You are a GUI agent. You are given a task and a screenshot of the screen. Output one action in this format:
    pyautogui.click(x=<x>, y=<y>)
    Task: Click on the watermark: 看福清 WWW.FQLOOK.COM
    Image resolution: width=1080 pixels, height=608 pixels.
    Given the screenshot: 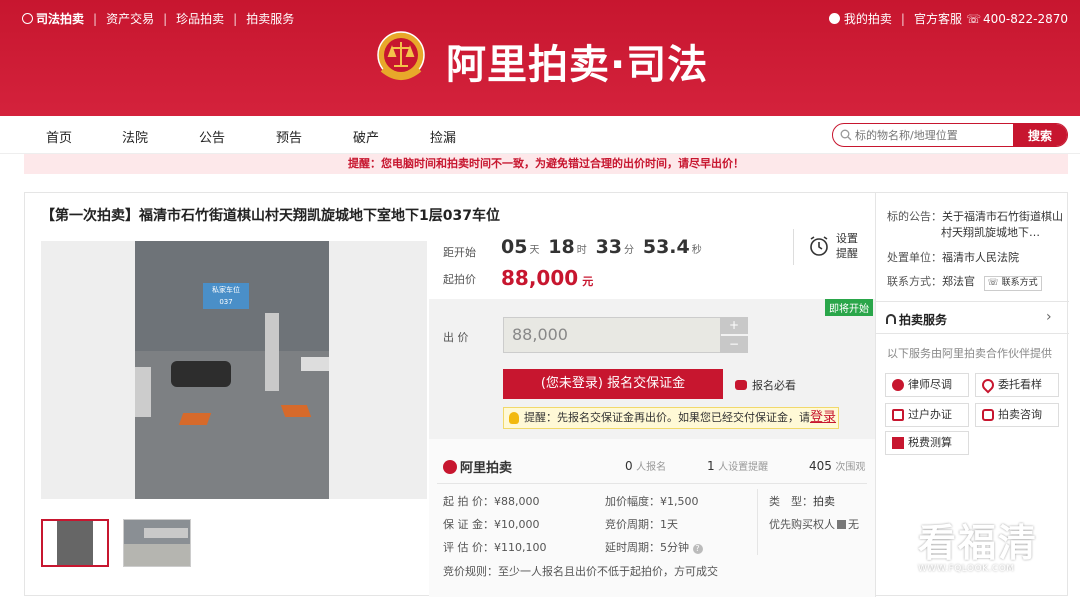 What is the action you would take?
    pyautogui.click(x=978, y=548)
    